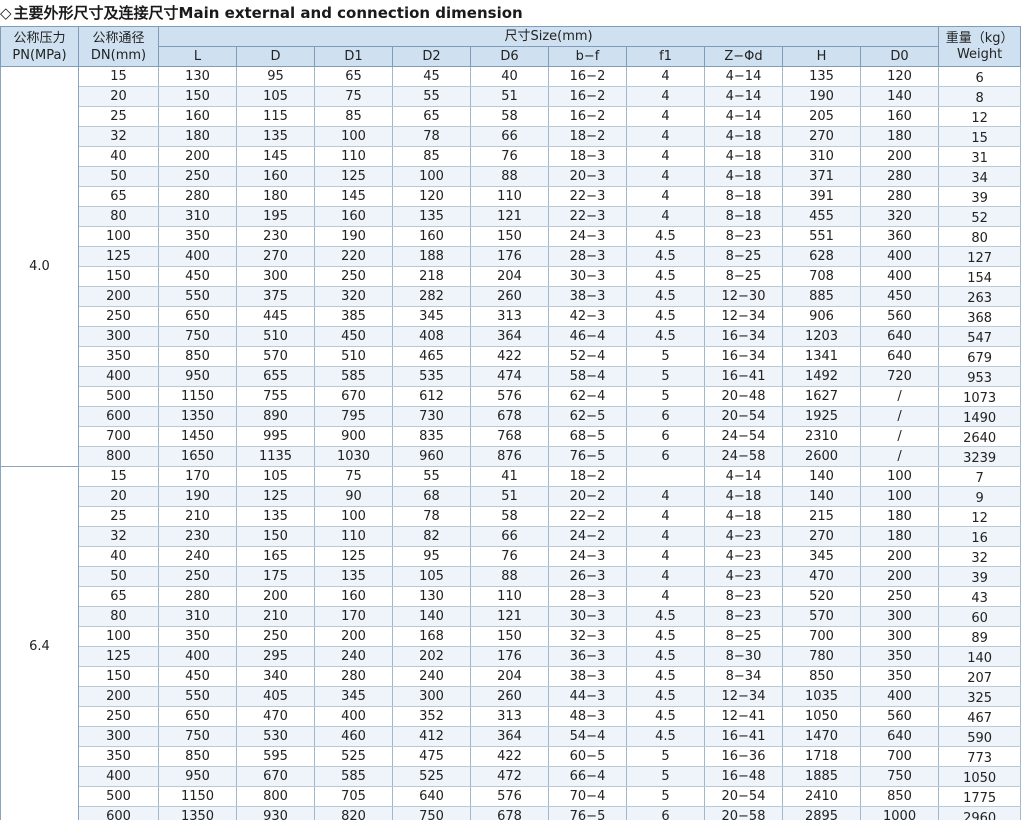  I want to click on dimension-cell: 41, so click(509, 476).